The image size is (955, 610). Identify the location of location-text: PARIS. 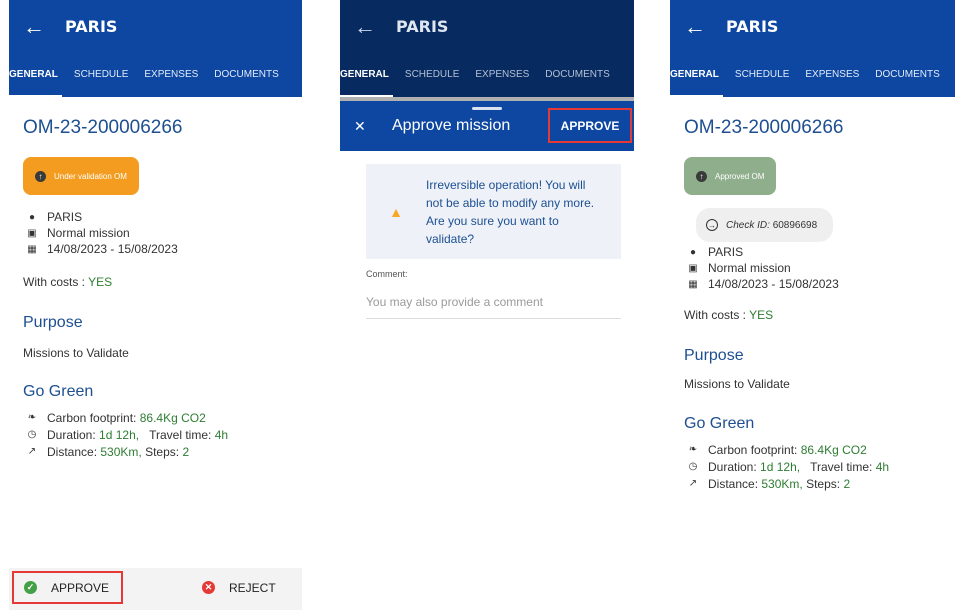
(726, 252).